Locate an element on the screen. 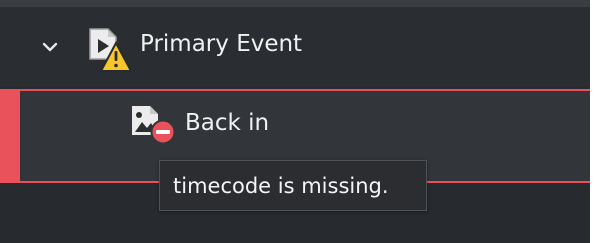 Image resolution: width=598 pixels, height=243 pixels. tree-item-label: Back in is located at coordinates (227, 123).